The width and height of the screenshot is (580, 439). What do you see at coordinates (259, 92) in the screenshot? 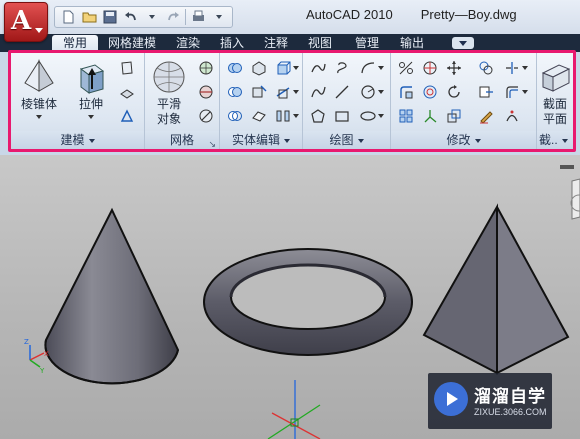
I see `separate-icon` at bounding box center [259, 92].